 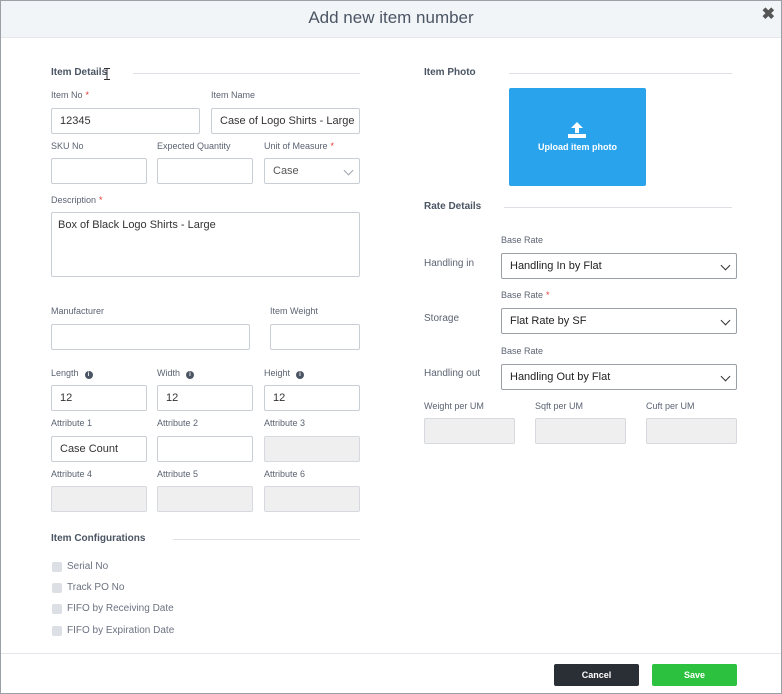 What do you see at coordinates (205, 449) in the screenshot?
I see `attribute-2-input` at bounding box center [205, 449].